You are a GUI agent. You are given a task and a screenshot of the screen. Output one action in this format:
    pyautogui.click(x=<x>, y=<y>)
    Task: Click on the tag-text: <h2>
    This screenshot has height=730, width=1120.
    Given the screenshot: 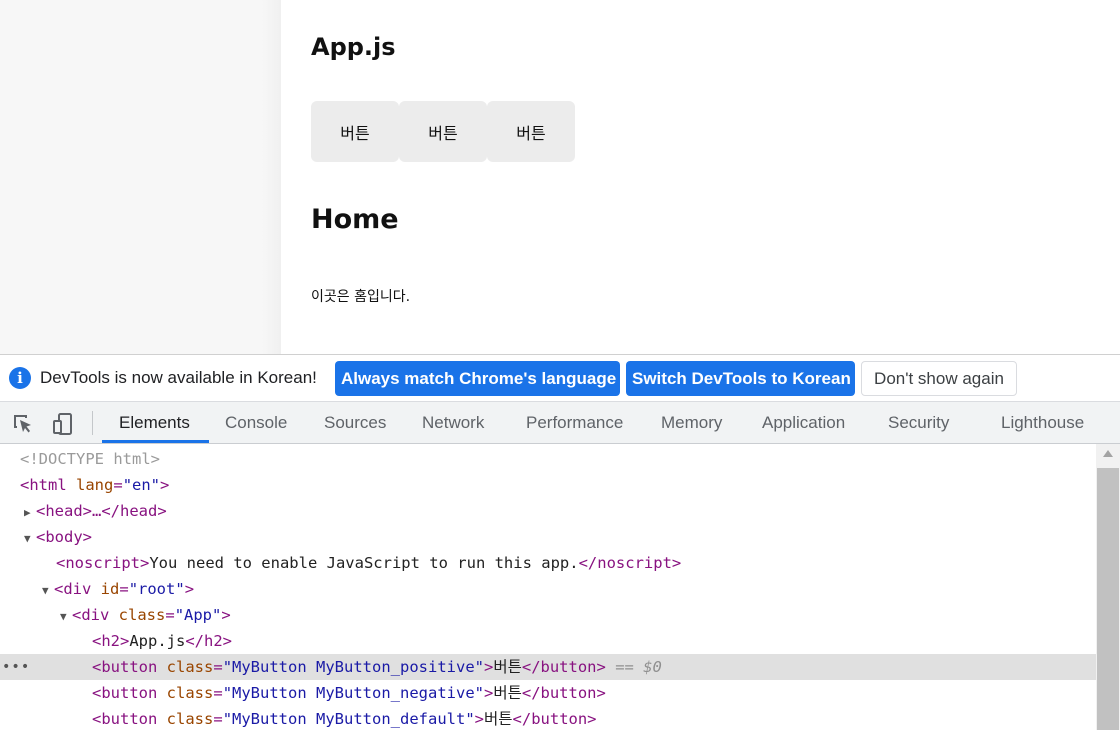 What is the action you would take?
    pyautogui.click(x=111, y=641)
    